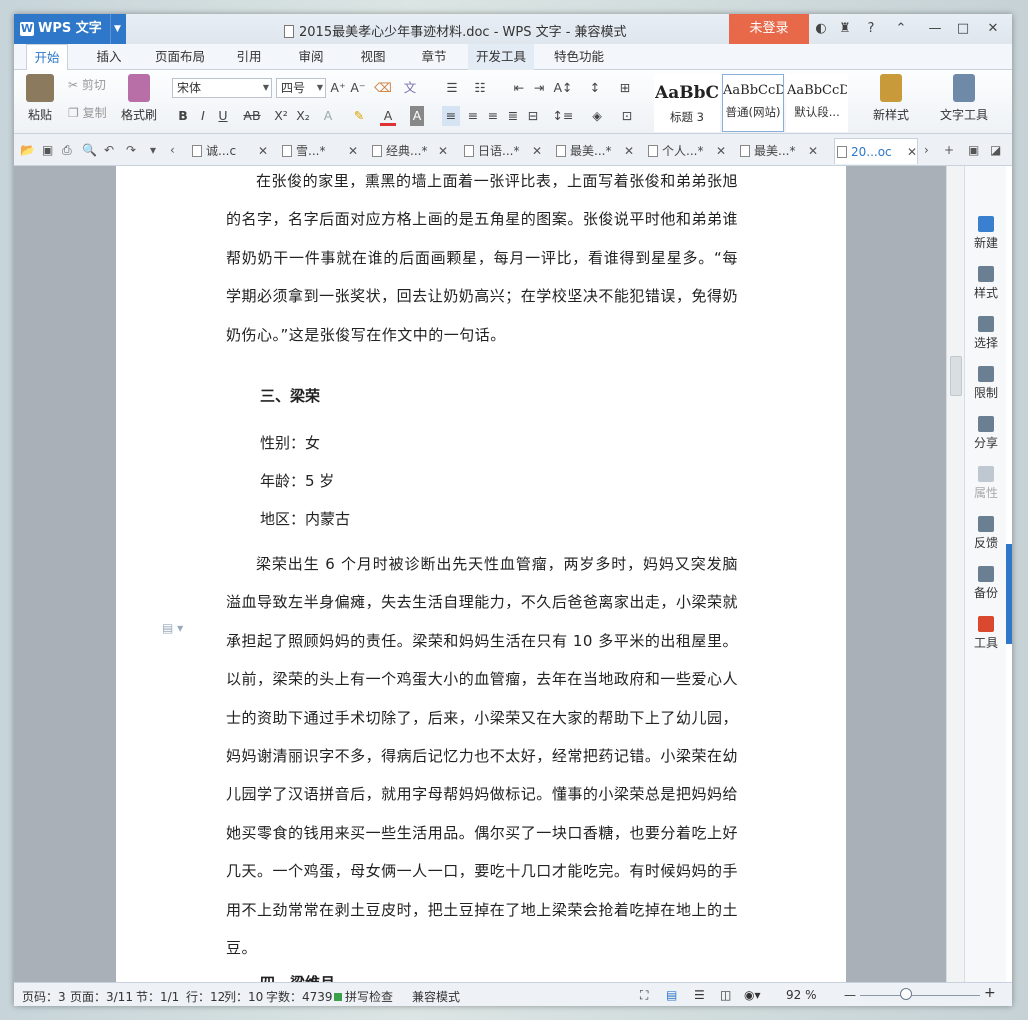 Image resolution: width=1028 pixels, height=1020 pixels. What do you see at coordinates (920, 995) in the screenshot?
I see `zoom-slider` at bounding box center [920, 995].